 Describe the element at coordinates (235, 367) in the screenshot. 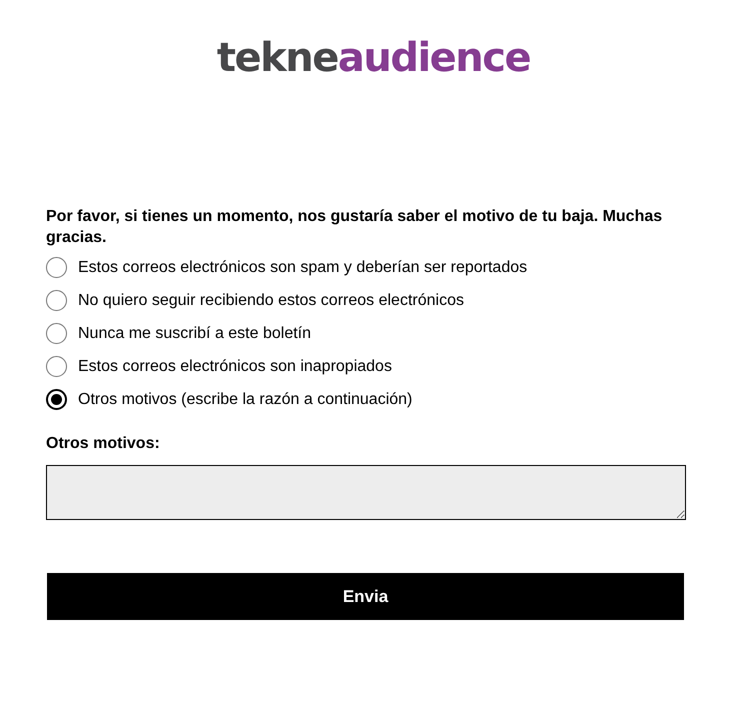

I see `option-label: Estos correos electrónicos son inapropiados` at that location.